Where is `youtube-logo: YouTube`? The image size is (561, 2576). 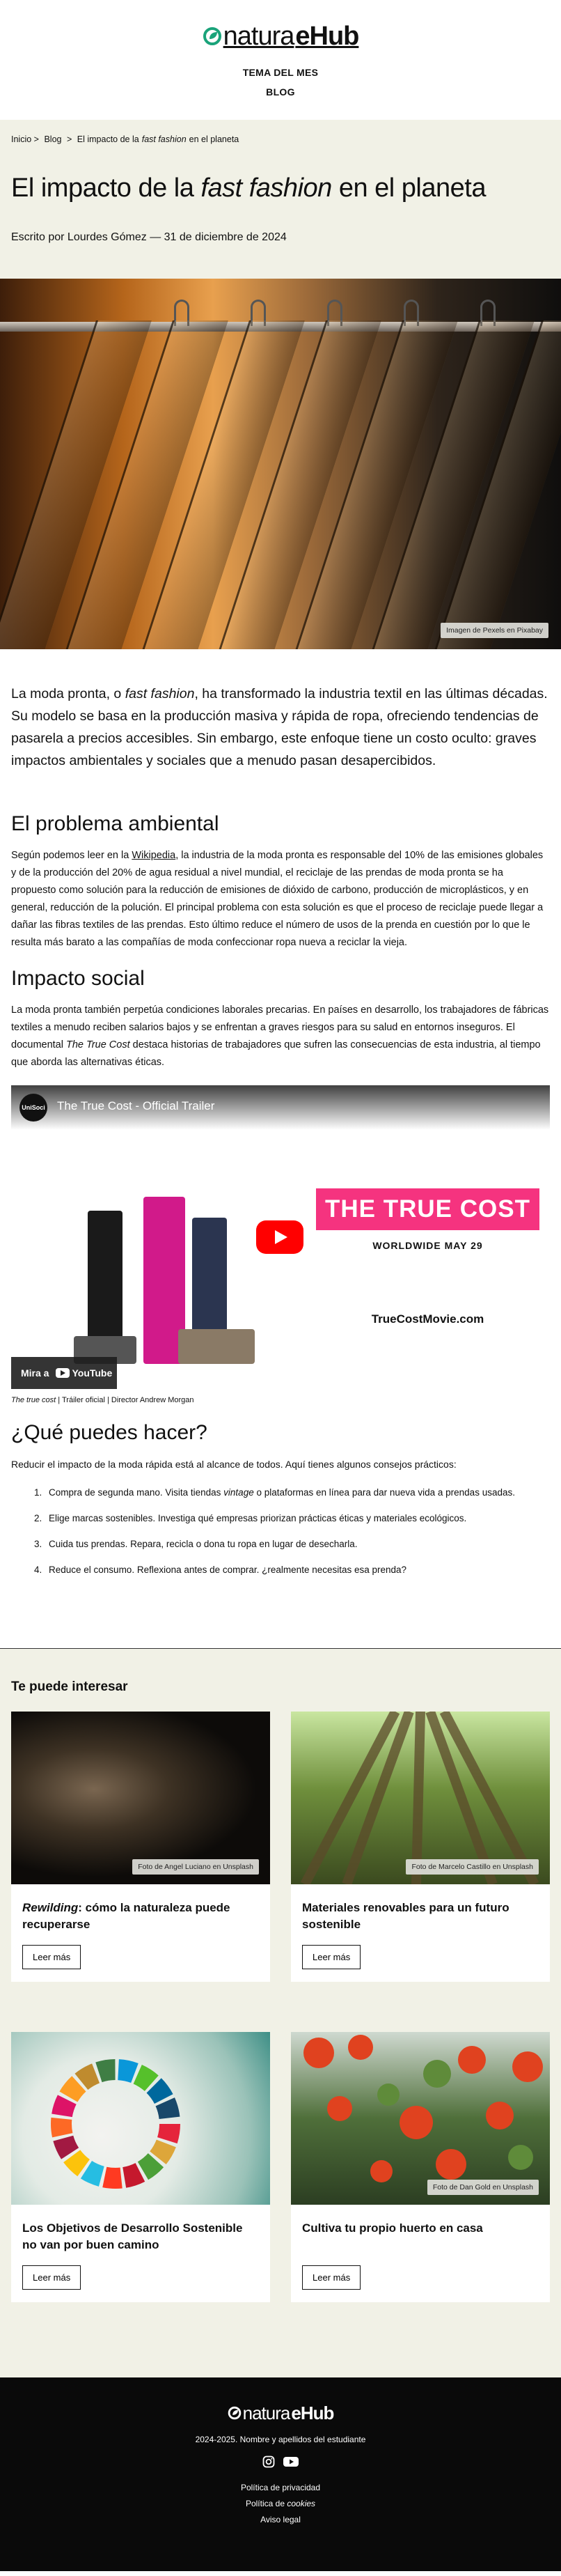
youtube-logo: YouTube is located at coordinates (84, 1373).